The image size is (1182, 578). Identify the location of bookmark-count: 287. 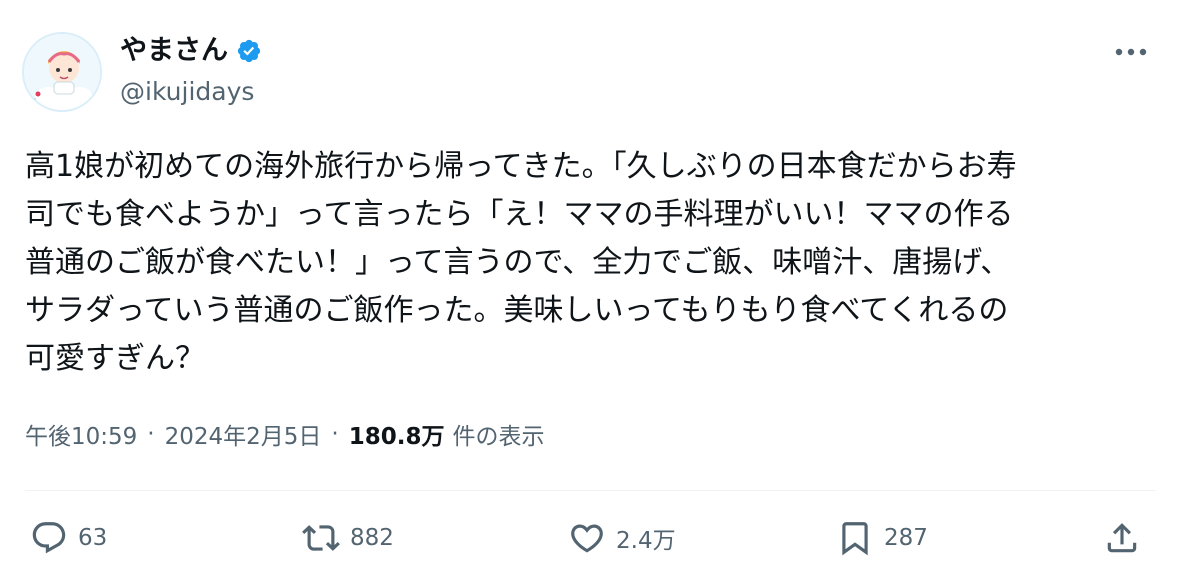
(906, 538).